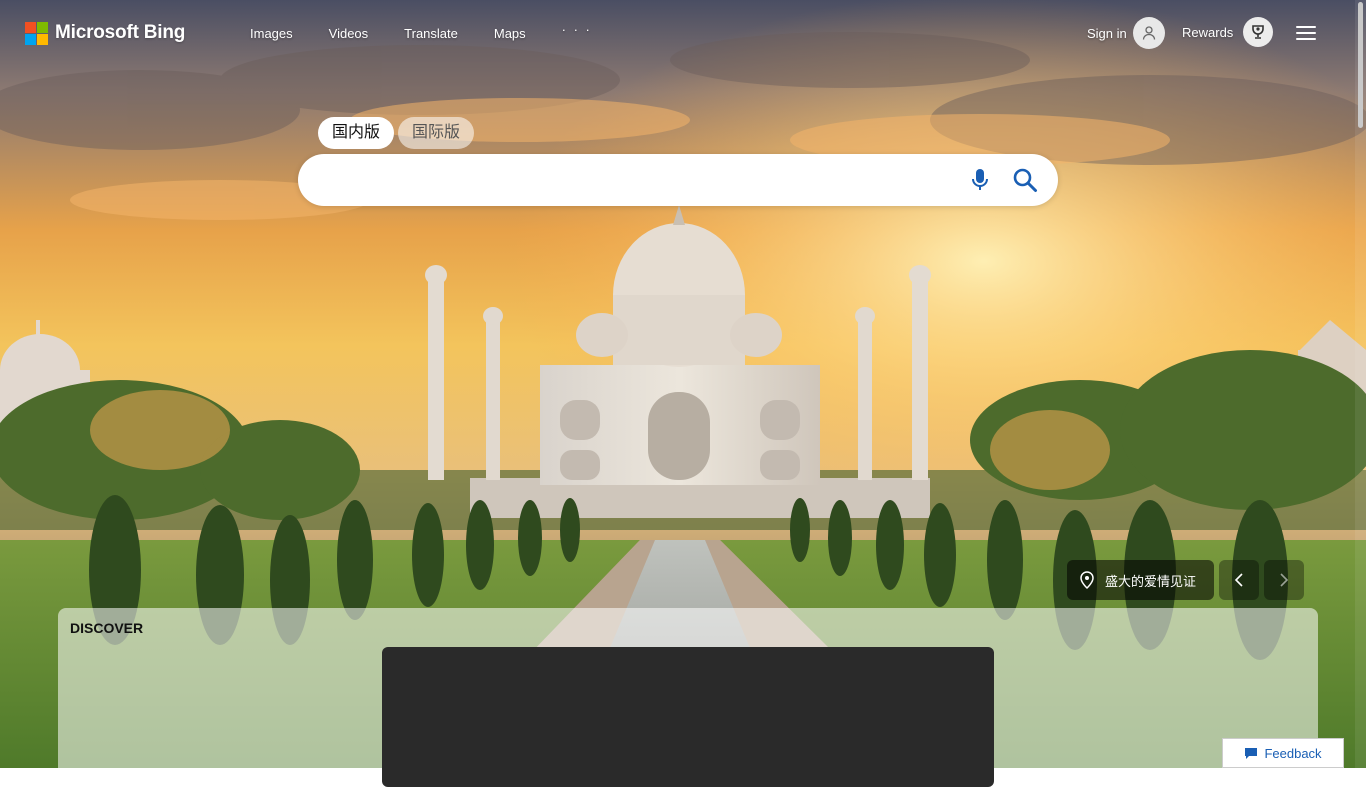 The height and width of the screenshot is (787, 1366). I want to click on nav-translate: Translate, so click(431, 33).